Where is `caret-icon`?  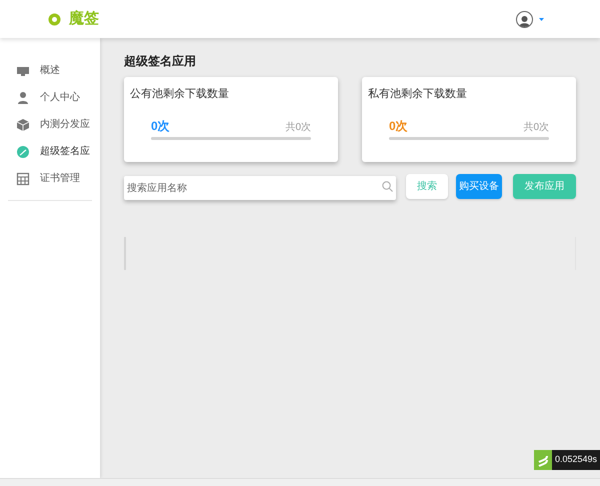
caret-icon is located at coordinates (541, 19).